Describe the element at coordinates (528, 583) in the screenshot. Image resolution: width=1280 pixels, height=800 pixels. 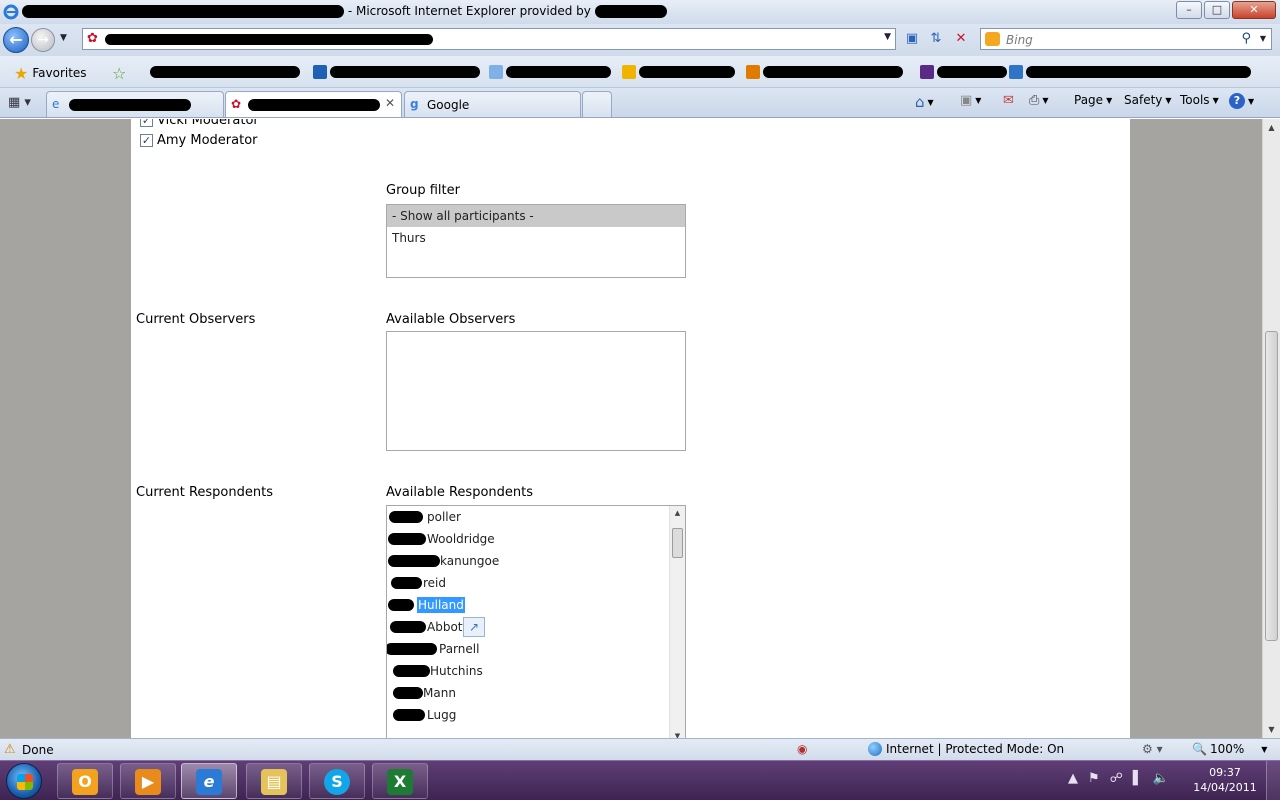
I see `respondent-option: reid` at that location.